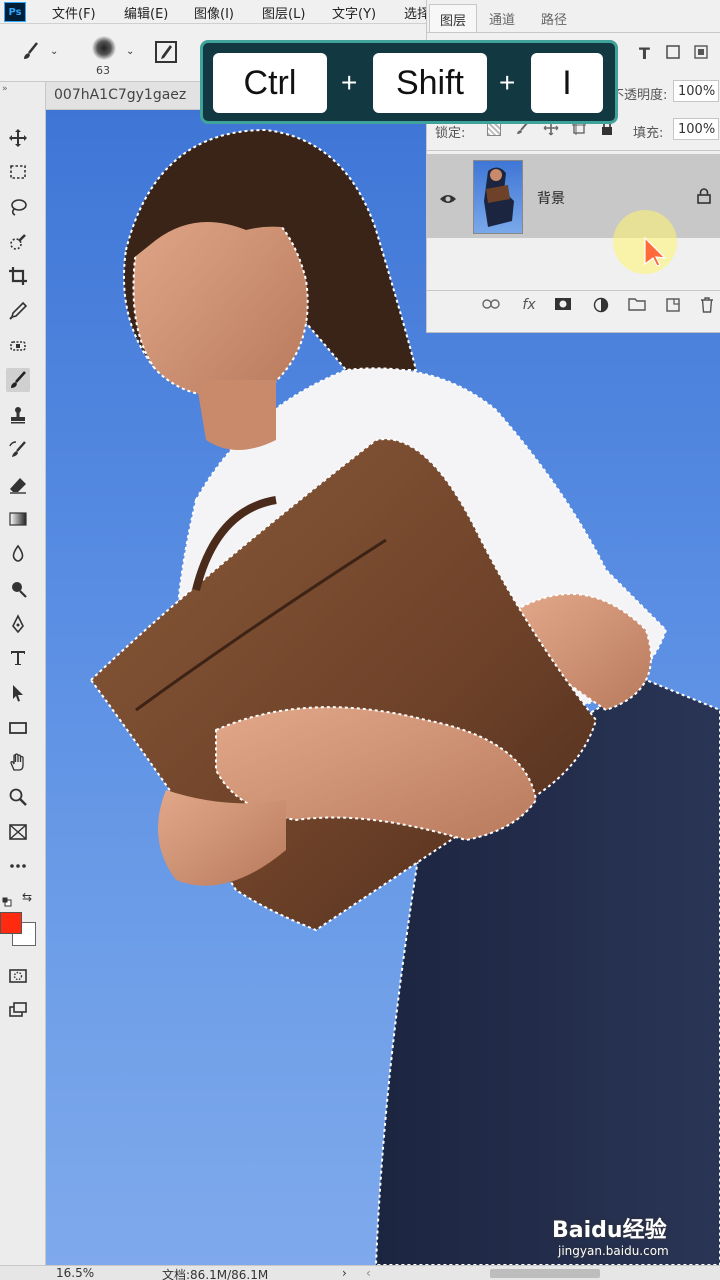 The image size is (720, 1280). Describe the element at coordinates (31, 53) in the screenshot. I see `brush-tool-preset-icon` at that location.